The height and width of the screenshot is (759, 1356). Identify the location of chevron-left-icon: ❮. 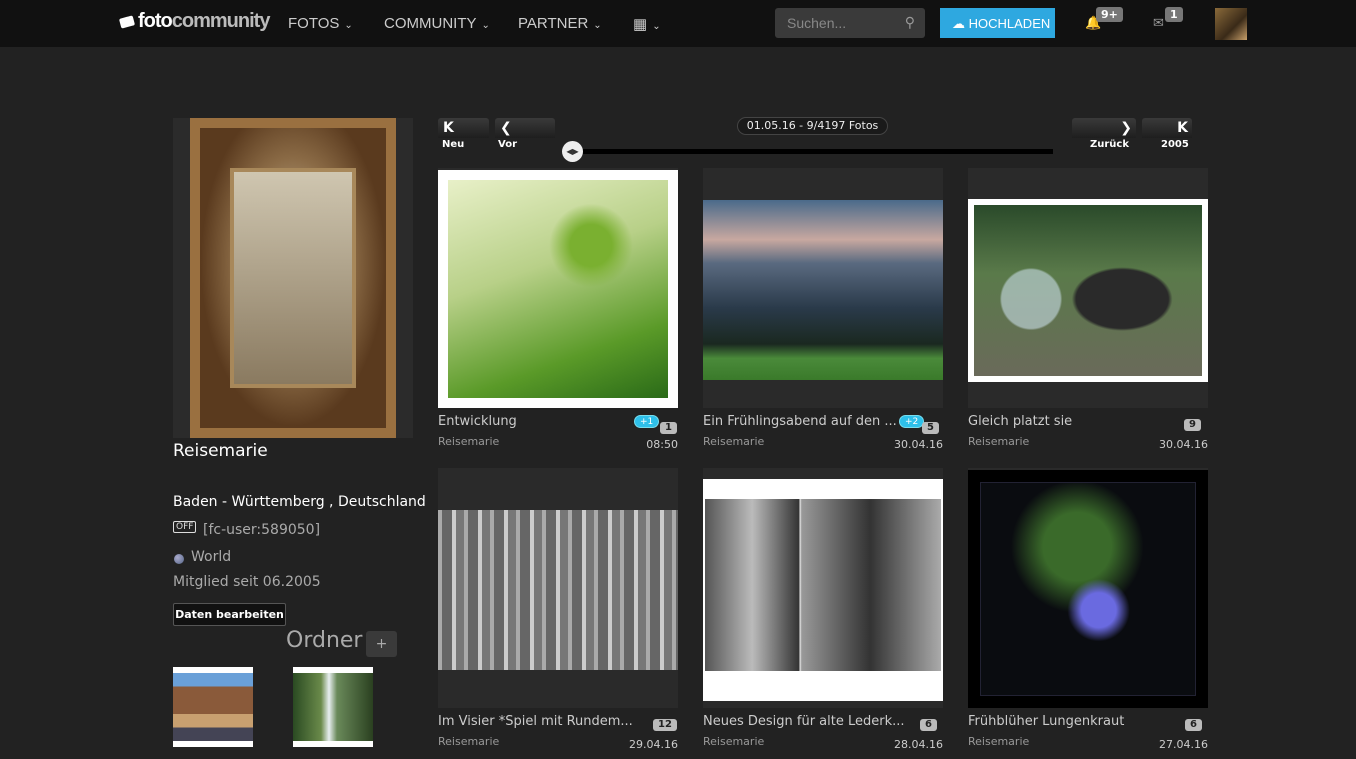
(506, 128).